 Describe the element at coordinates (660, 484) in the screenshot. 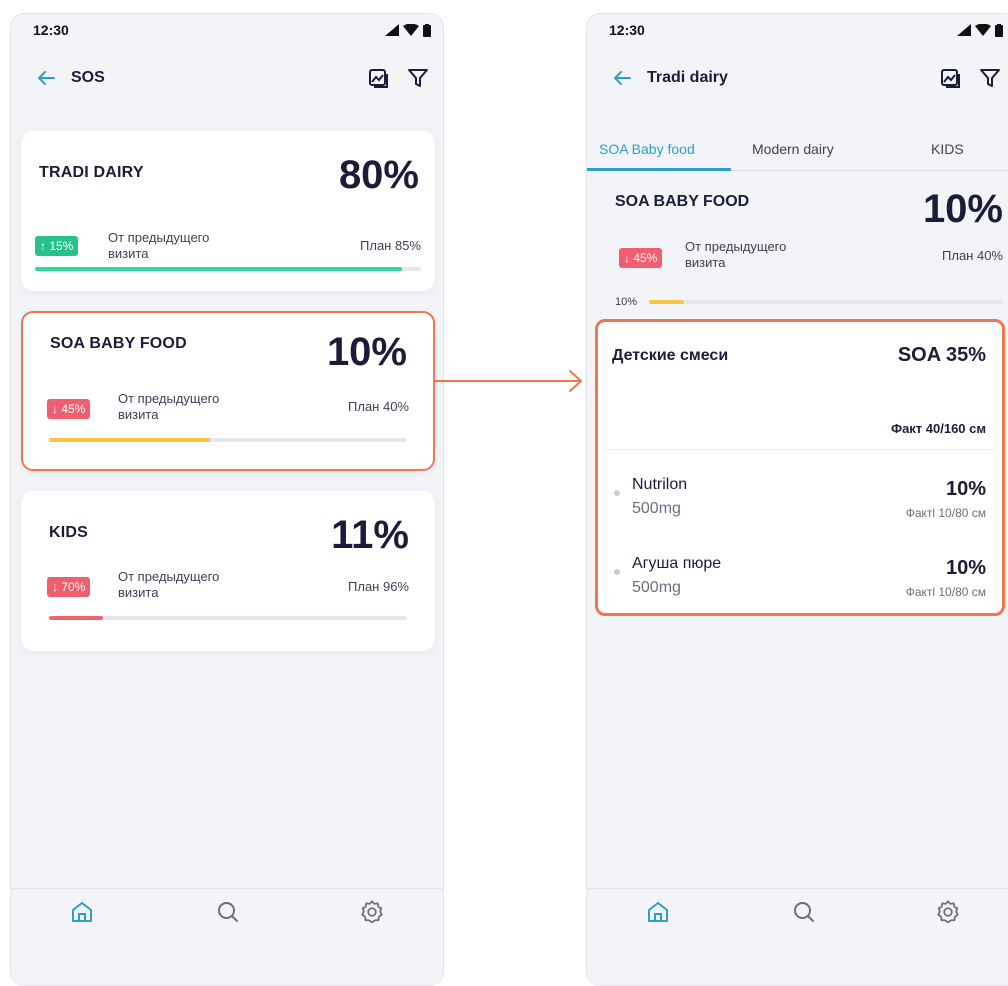

I see `product-name: Nutrilon` at that location.